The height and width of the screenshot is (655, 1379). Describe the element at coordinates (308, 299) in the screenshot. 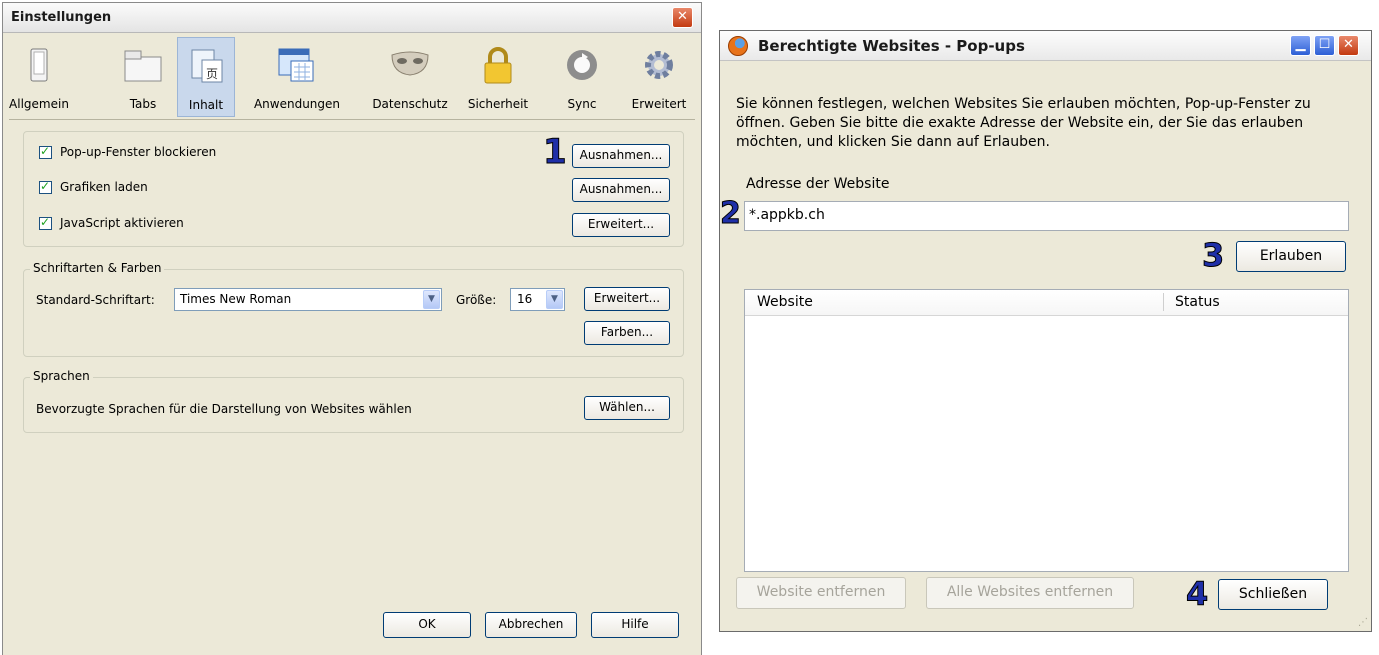

I see `default-font-select: Times New Roman ▼` at that location.